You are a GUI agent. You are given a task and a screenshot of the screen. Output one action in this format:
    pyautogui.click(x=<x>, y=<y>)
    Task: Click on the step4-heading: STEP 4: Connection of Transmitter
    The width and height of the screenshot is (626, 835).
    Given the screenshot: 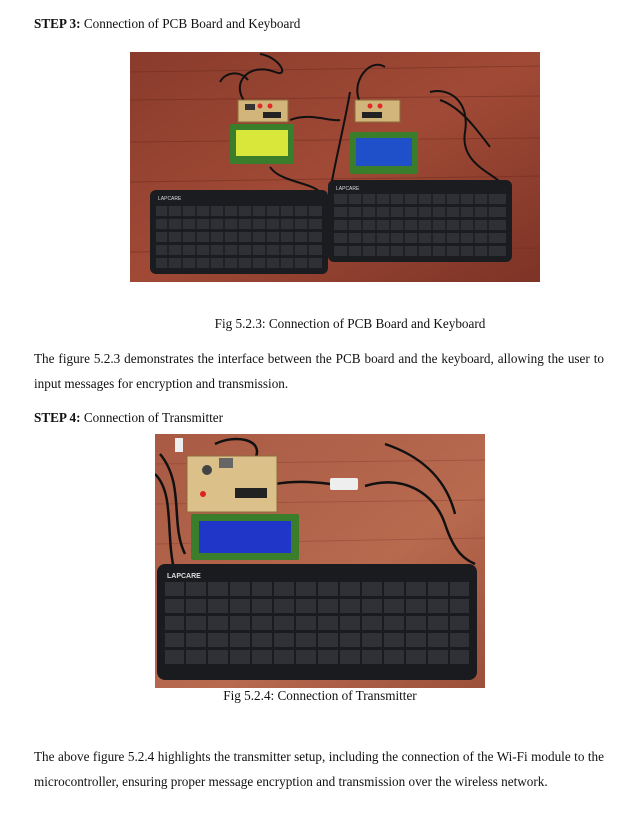 What is the action you would take?
    pyautogui.click(x=128, y=418)
    